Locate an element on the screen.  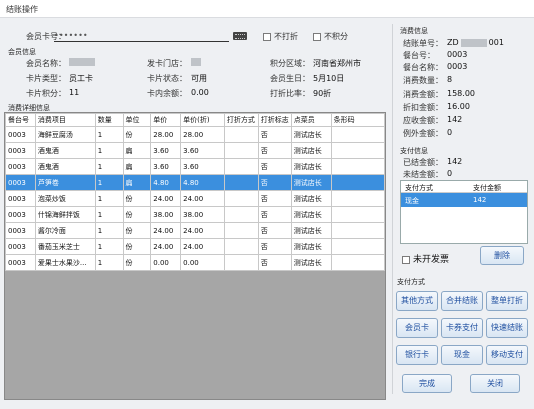
card-status-value: 可用 is located at coordinates (199, 78).